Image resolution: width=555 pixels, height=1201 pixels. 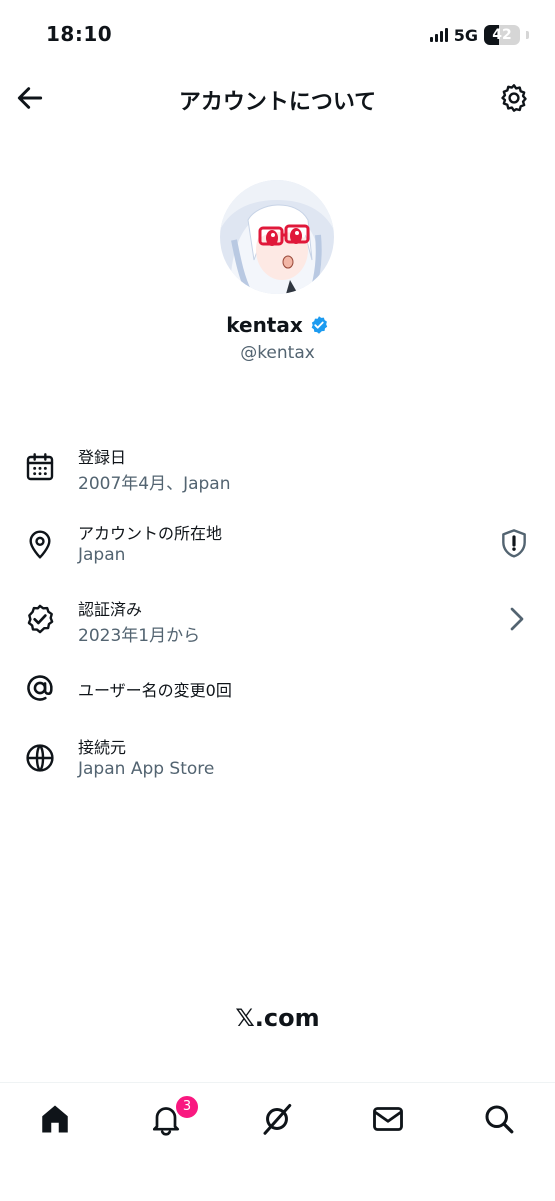 What do you see at coordinates (499, 1119) in the screenshot?
I see `search-icon` at bounding box center [499, 1119].